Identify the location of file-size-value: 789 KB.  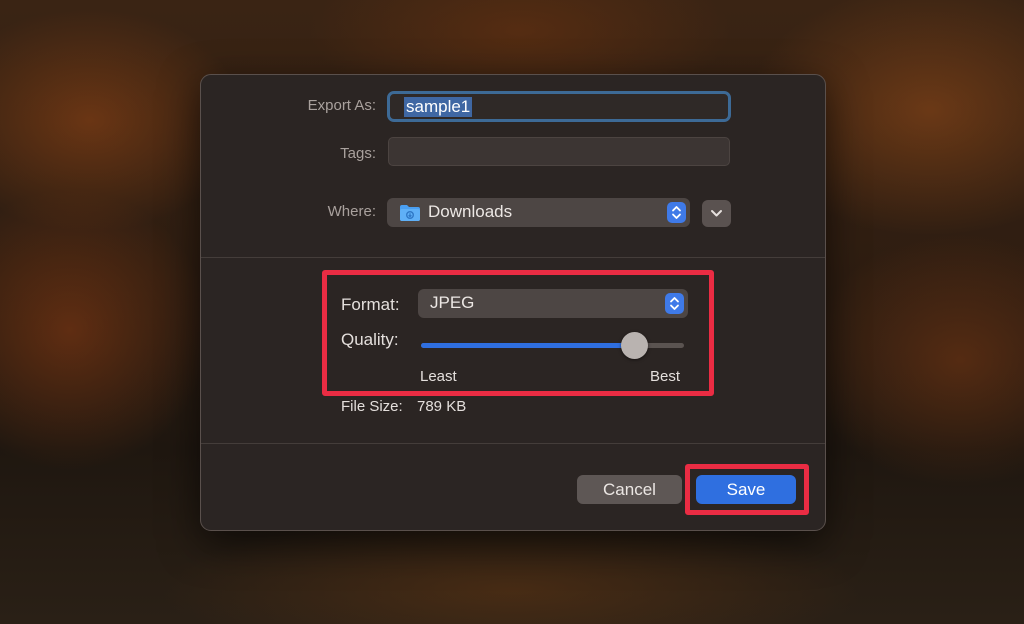
(442, 406).